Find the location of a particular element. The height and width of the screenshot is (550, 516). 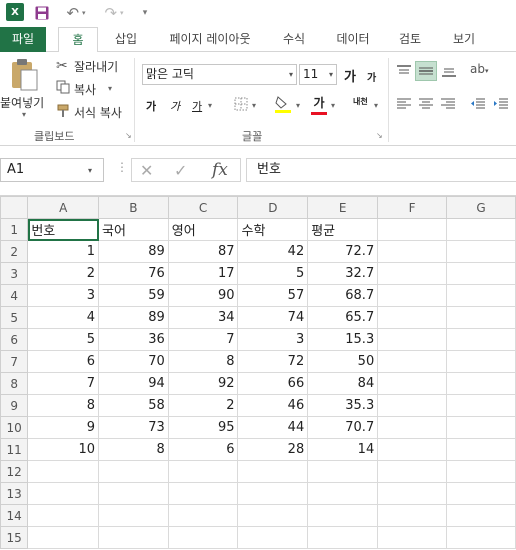

cell: 번호 is located at coordinates (63, 229).